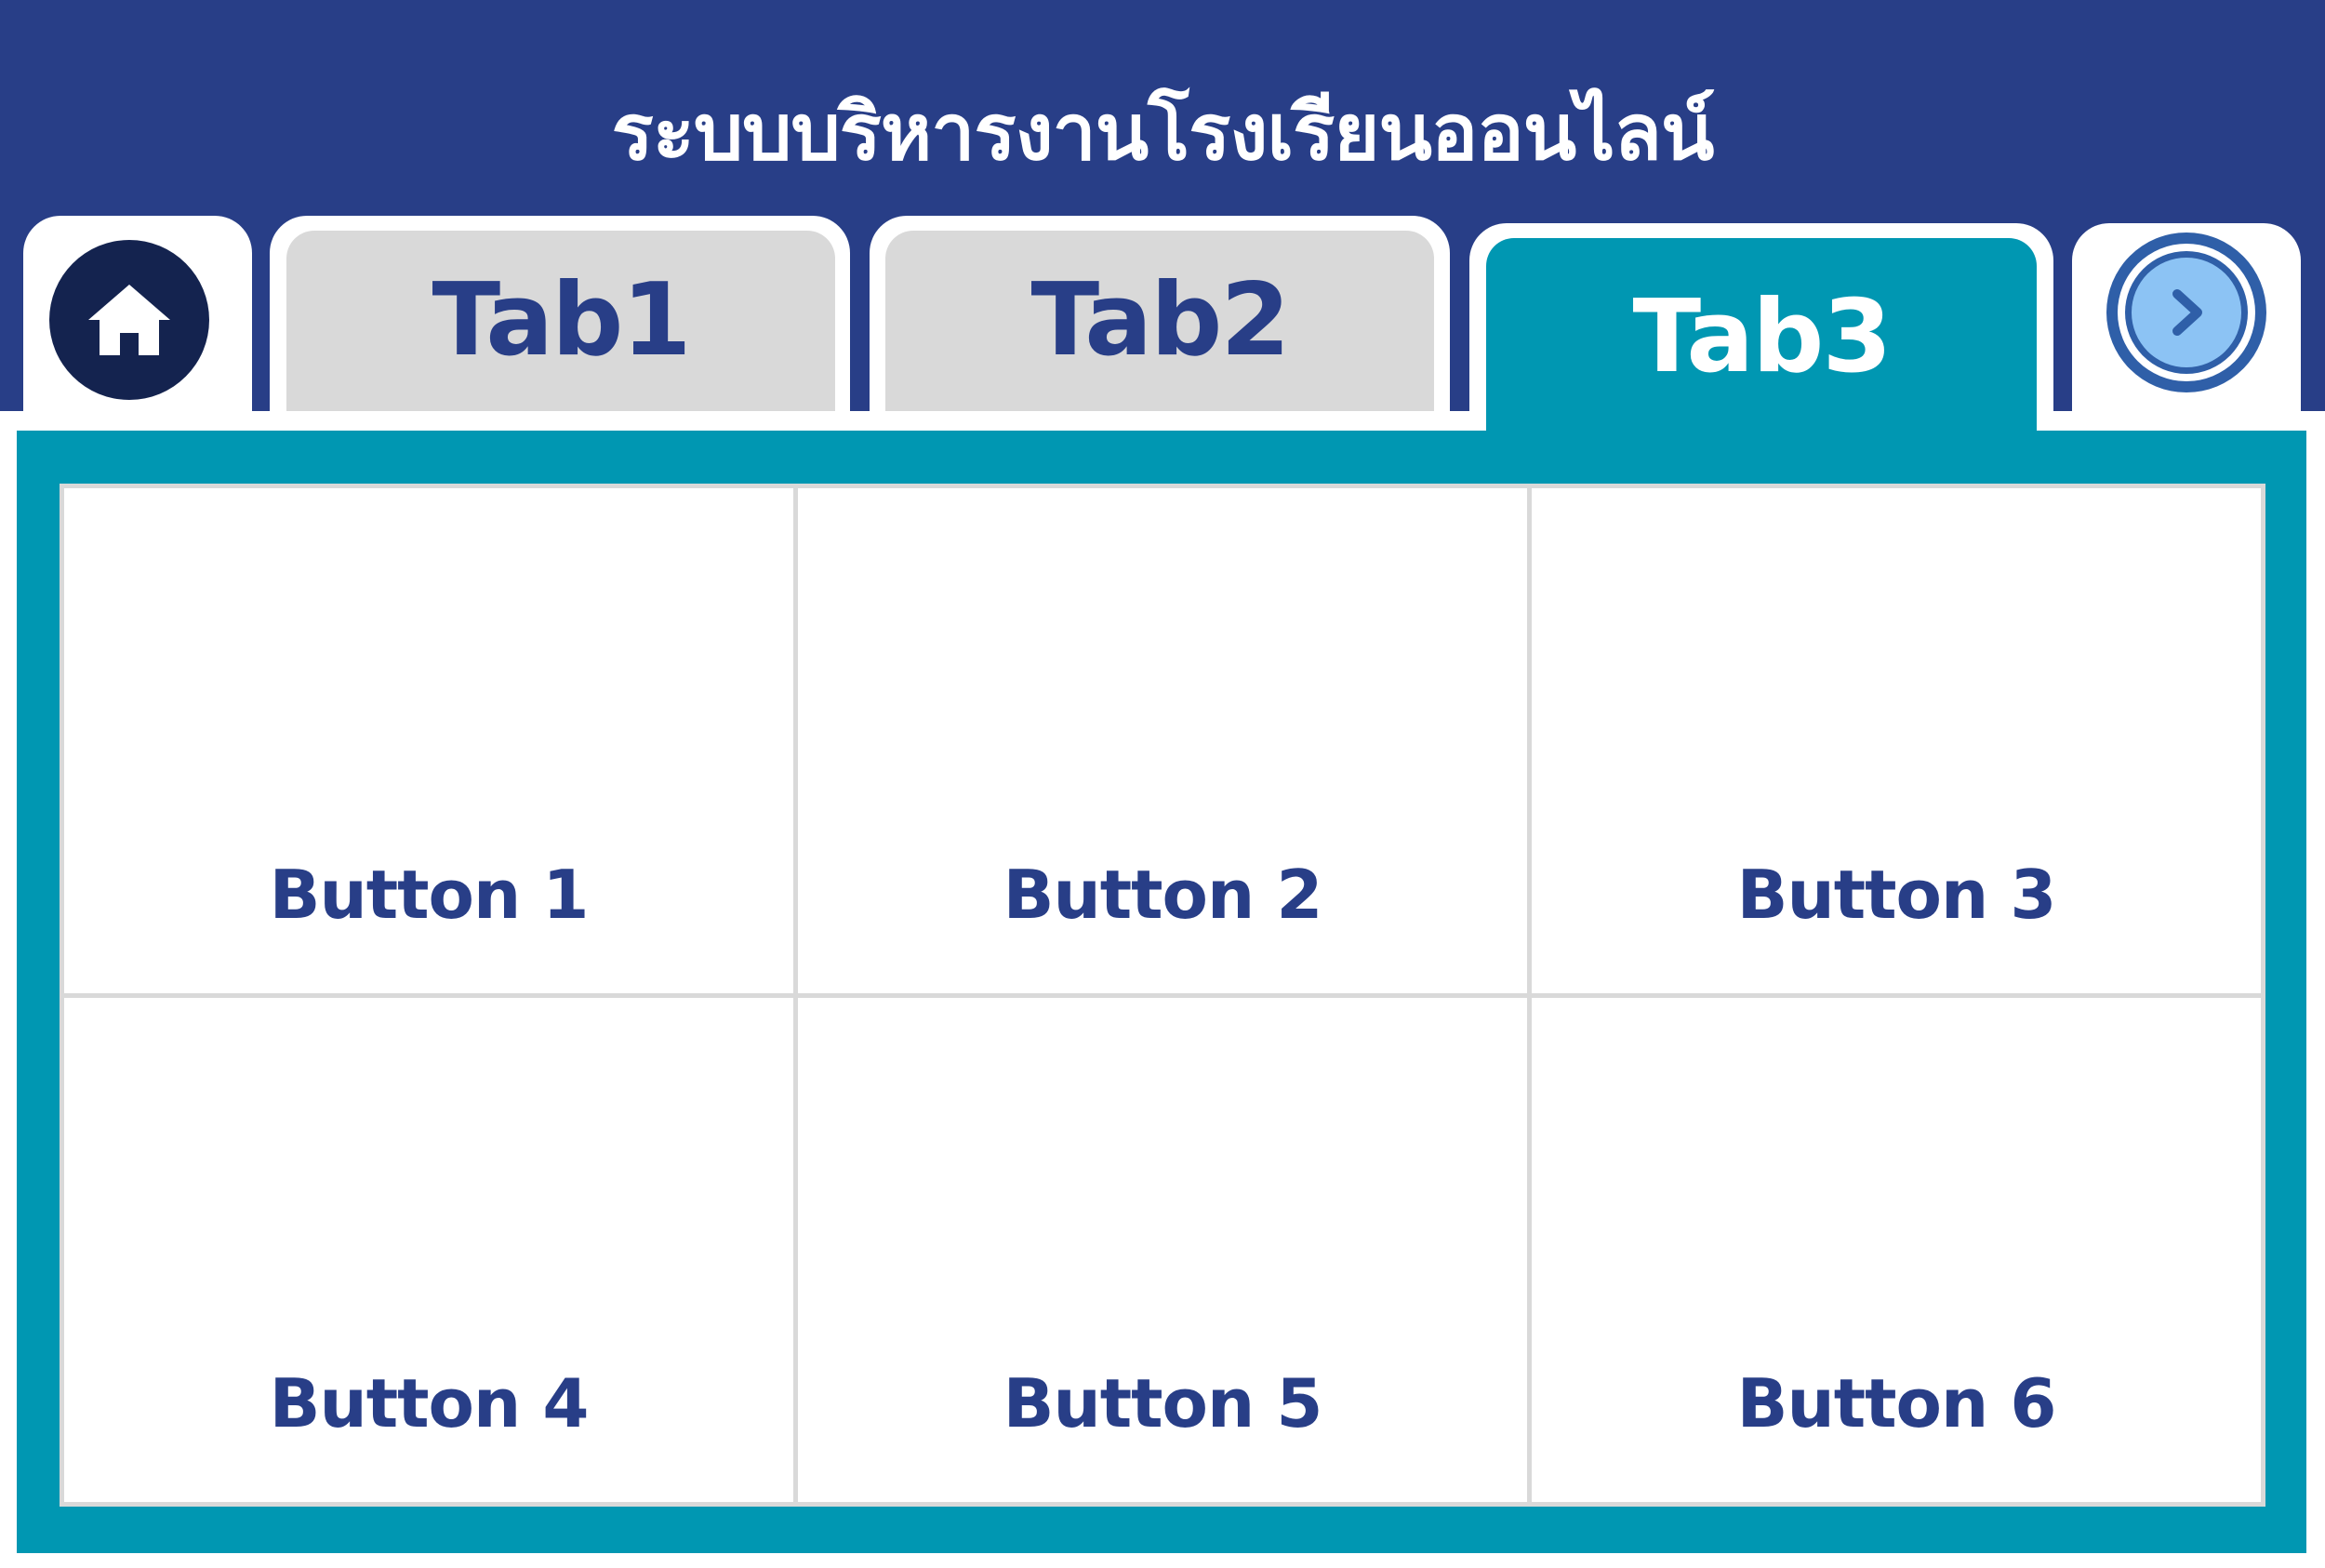  I want to click on next-button-fill, so click(2186, 312).